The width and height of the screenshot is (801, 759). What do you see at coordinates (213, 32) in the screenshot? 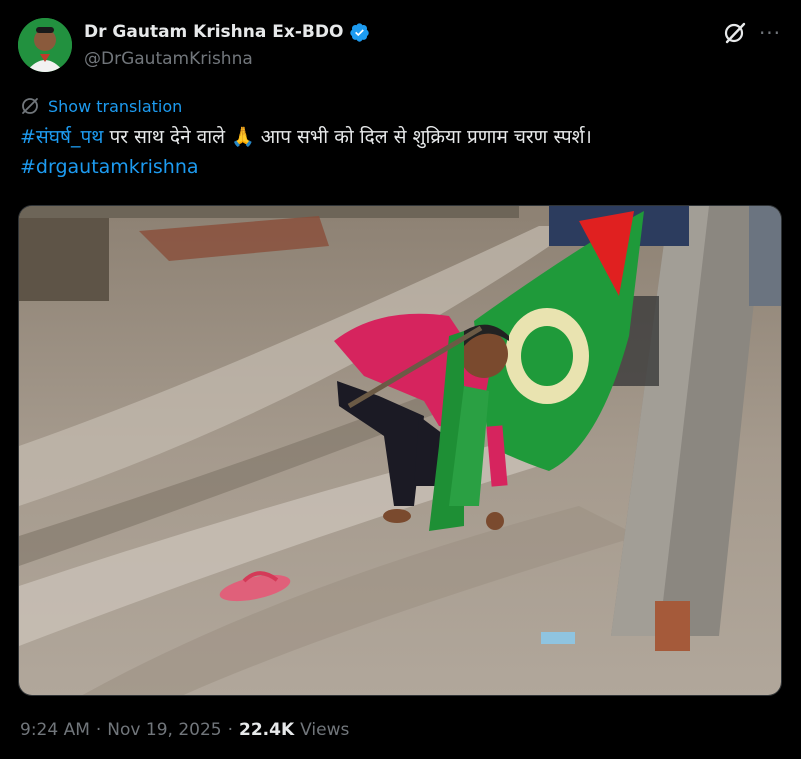
I see `author-display-name: Dr Gautam Krishna Ex-BDO` at bounding box center [213, 32].